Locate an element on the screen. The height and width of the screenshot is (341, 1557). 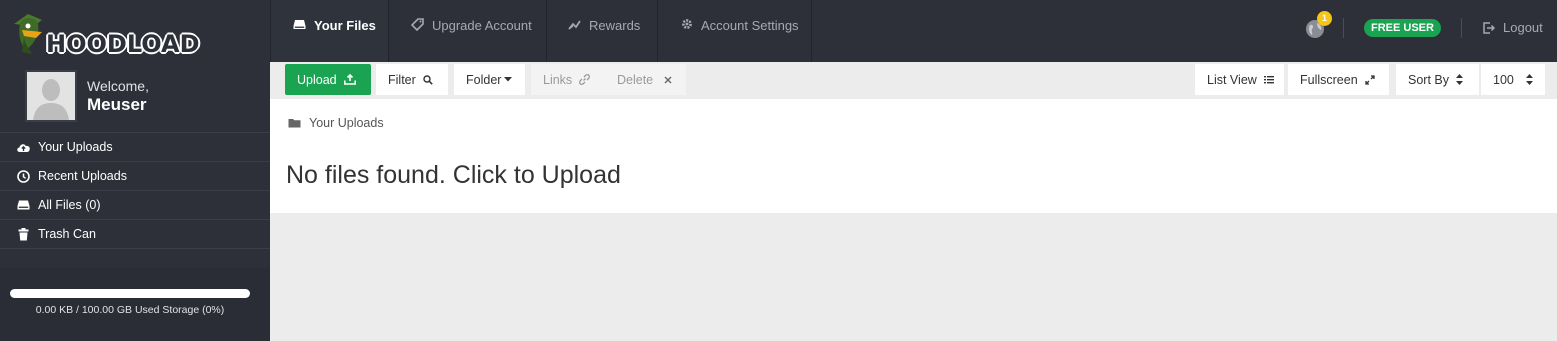
sidebar-item-your-uploads: Your Uploads is located at coordinates (135, 147).